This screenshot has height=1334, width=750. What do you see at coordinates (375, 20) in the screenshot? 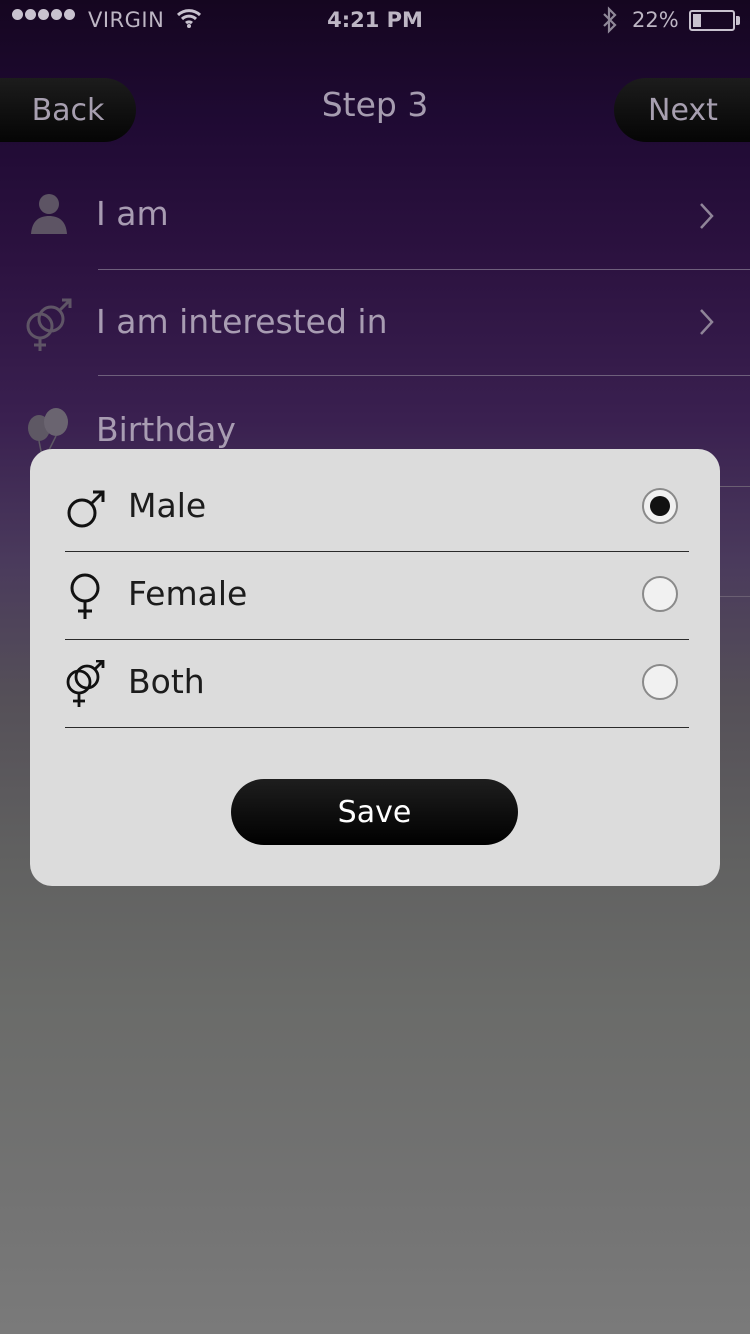
I see `status-bar: VIRGIN 4:21 PM 22%` at bounding box center [375, 20].